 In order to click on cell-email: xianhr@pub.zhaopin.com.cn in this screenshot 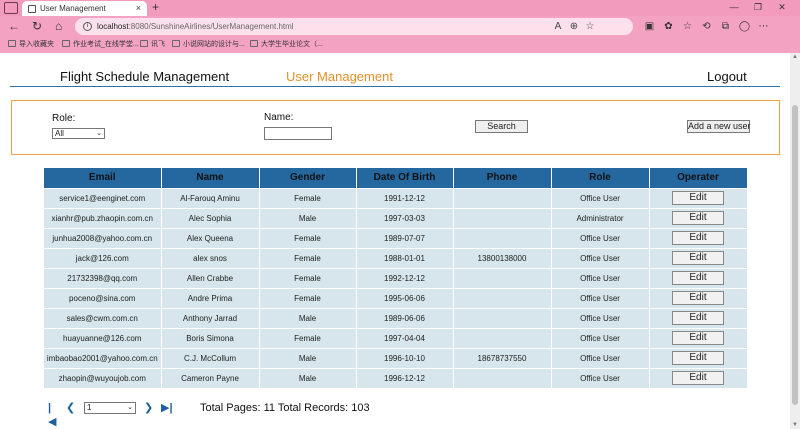, I will do `click(103, 217)`.